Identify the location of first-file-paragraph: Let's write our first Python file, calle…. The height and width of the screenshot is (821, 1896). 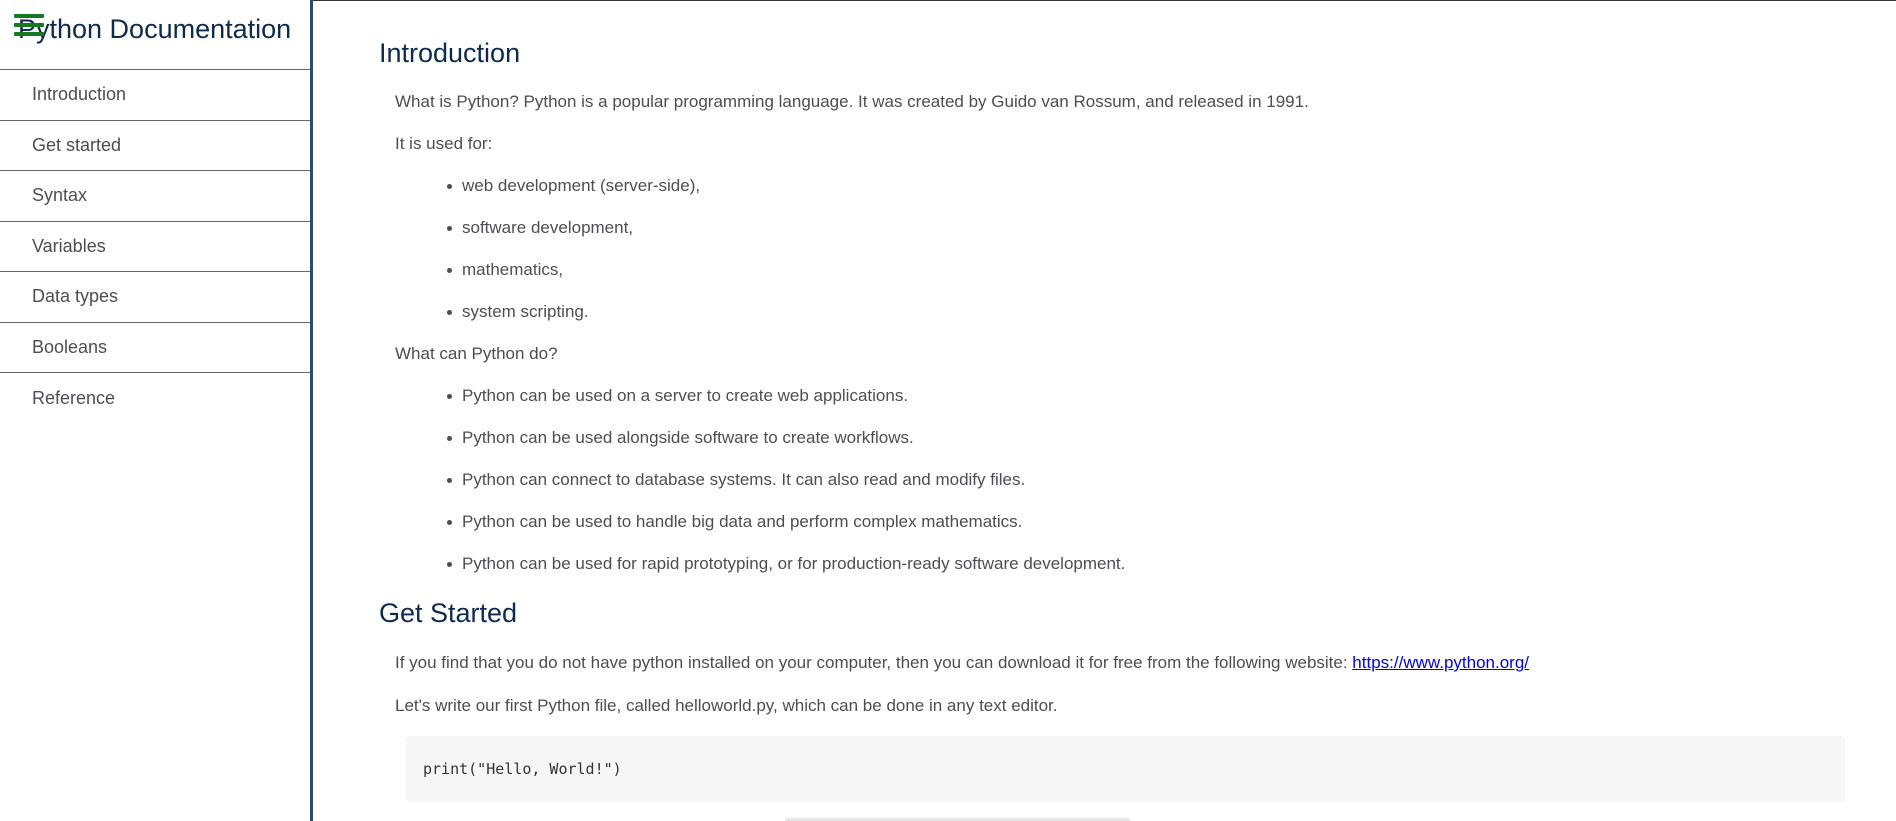
(726, 705).